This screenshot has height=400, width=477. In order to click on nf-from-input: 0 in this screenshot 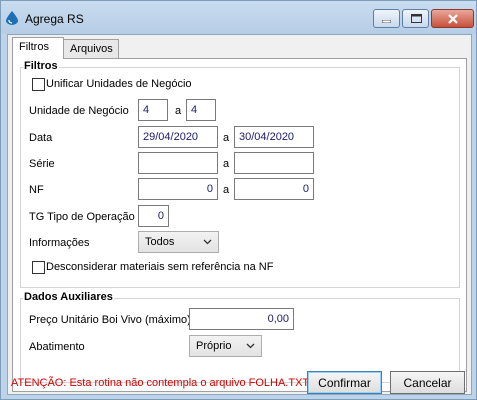, I will do `click(178, 189)`.